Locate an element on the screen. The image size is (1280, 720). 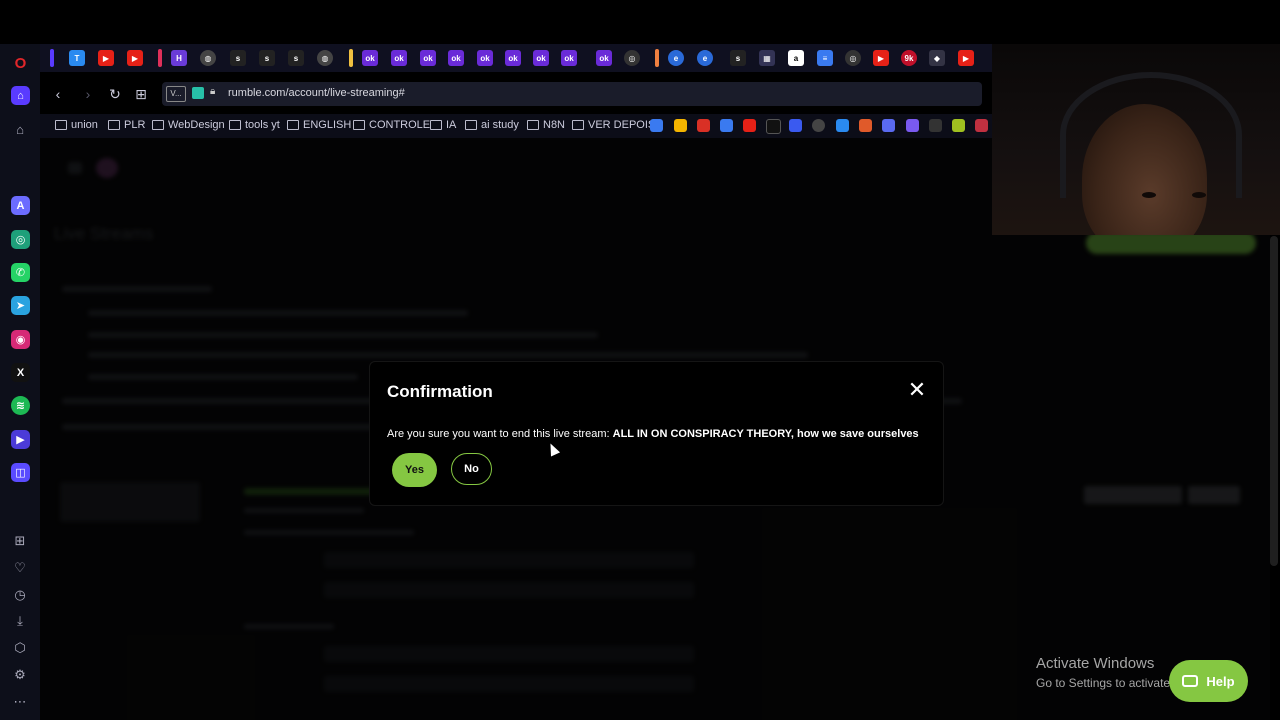
help-button: Help is located at coordinates (1208, 681).